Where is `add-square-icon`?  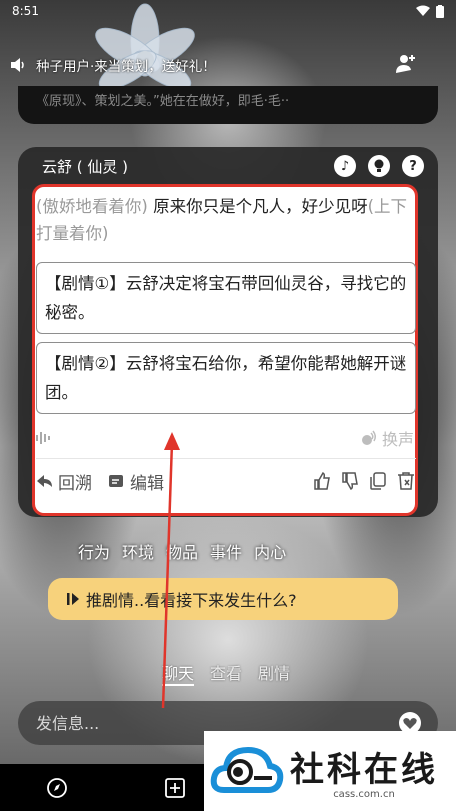 add-square-icon is located at coordinates (175, 788).